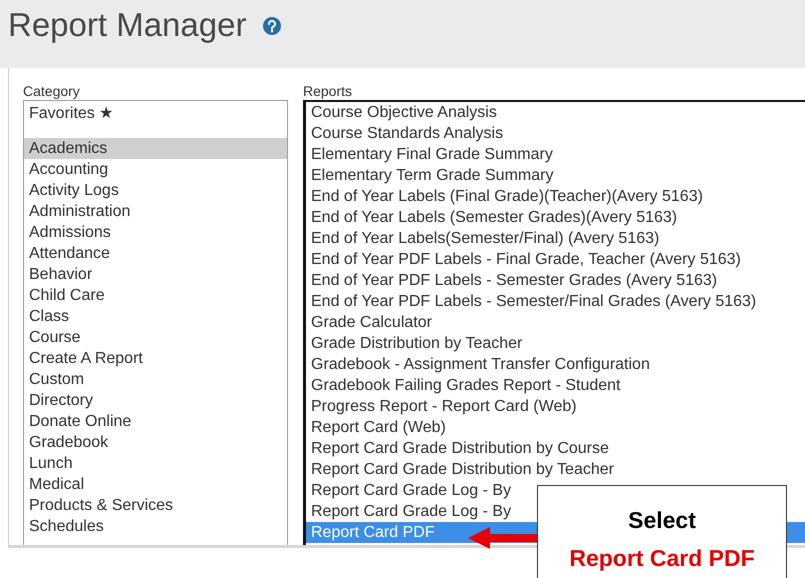 The height and width of the screenshot is (578, 805). What do you see at coordinates (52, 91) in the screenshot?
I see `category-label: Category` at bounding box center [52, 91].